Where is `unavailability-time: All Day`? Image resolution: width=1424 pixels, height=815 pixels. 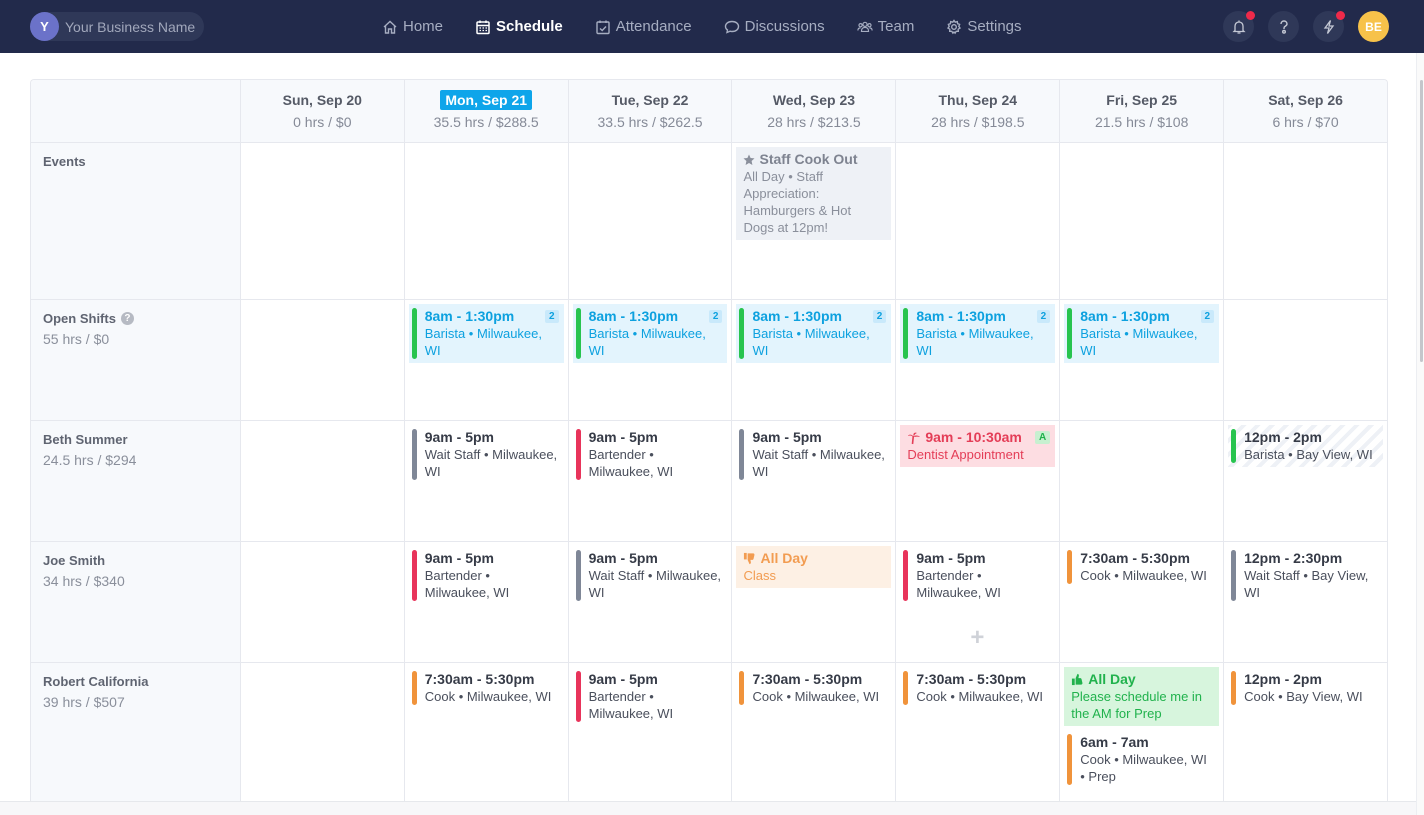 unavailability-time: All Day is located at coordinates (784, 558).